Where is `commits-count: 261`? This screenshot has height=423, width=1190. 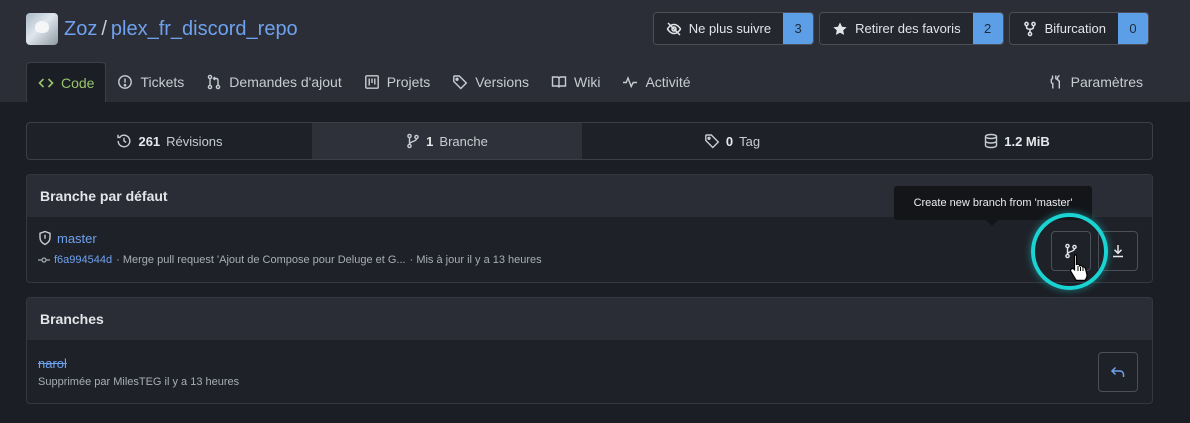
commits-count: 261 is located at coordinates (149, 141).